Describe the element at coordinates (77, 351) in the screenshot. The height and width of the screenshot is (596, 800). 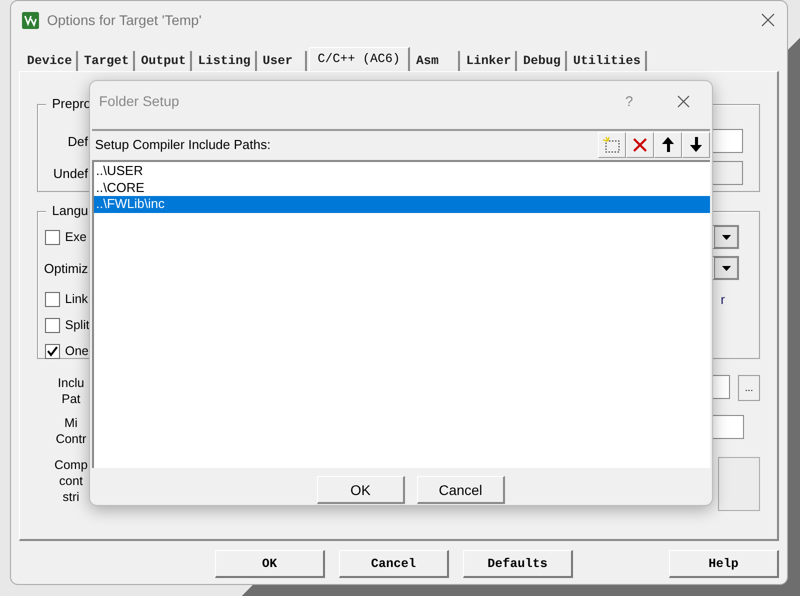
I see `checkbox-label: One` at that location.